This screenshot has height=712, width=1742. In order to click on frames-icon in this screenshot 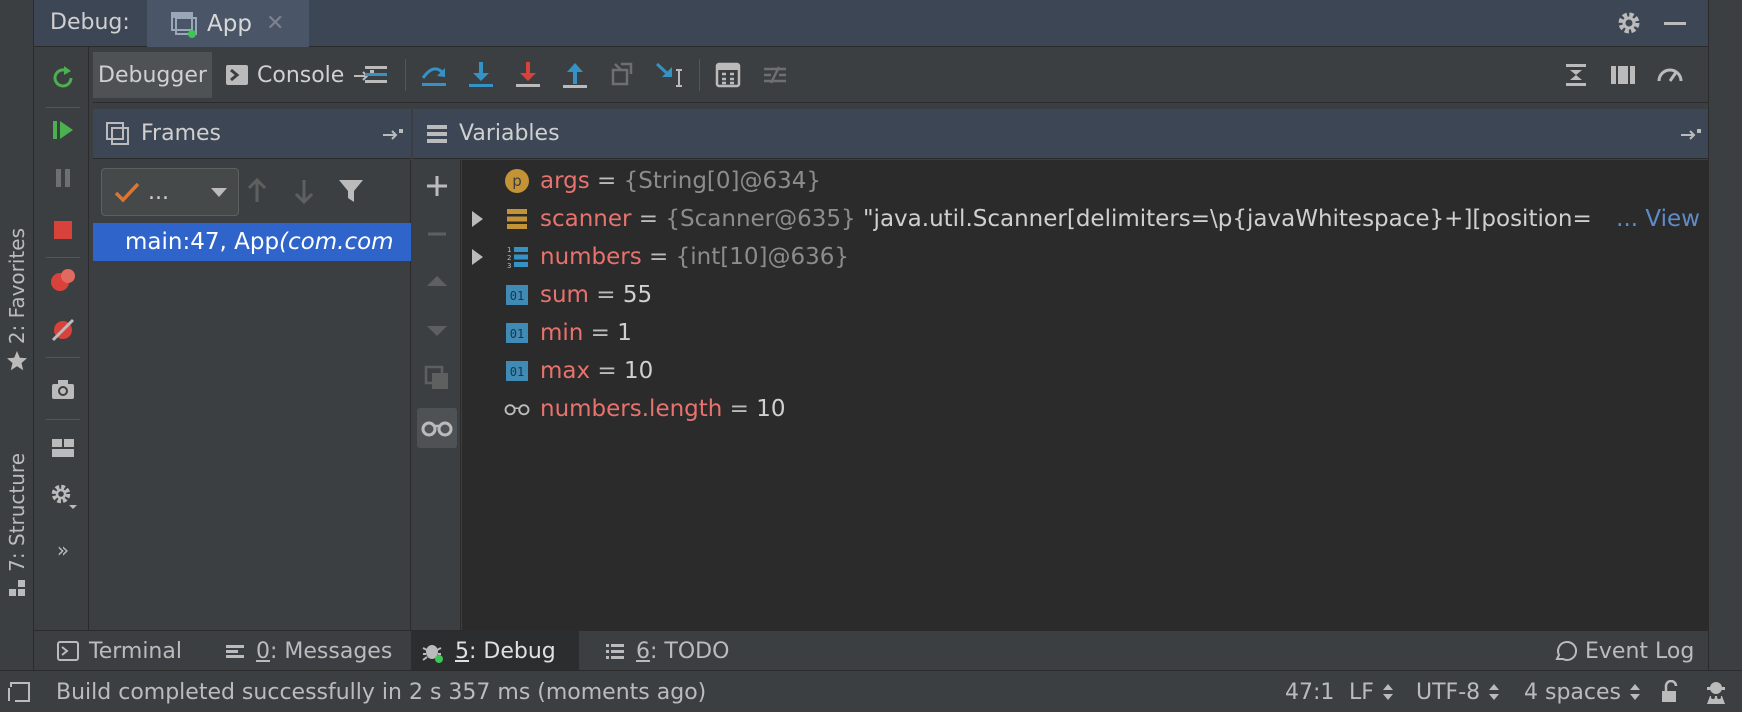, I will do `click(118, 134)`.